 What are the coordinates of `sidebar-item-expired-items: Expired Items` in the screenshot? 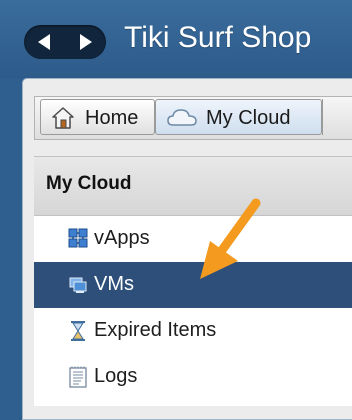 It's located at (193, 331).